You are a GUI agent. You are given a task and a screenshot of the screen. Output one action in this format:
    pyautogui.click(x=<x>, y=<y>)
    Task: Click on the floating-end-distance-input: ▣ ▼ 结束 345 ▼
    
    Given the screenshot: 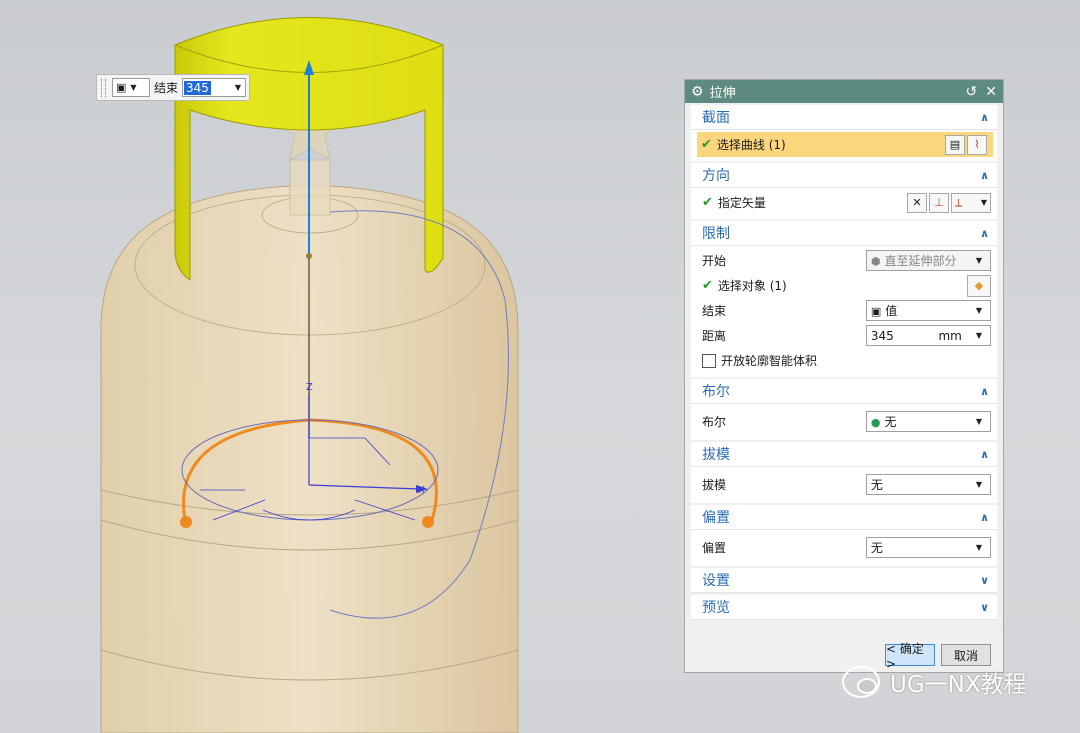 What is the action you would take?
    pyautogui.click(x=173, y=87)
    